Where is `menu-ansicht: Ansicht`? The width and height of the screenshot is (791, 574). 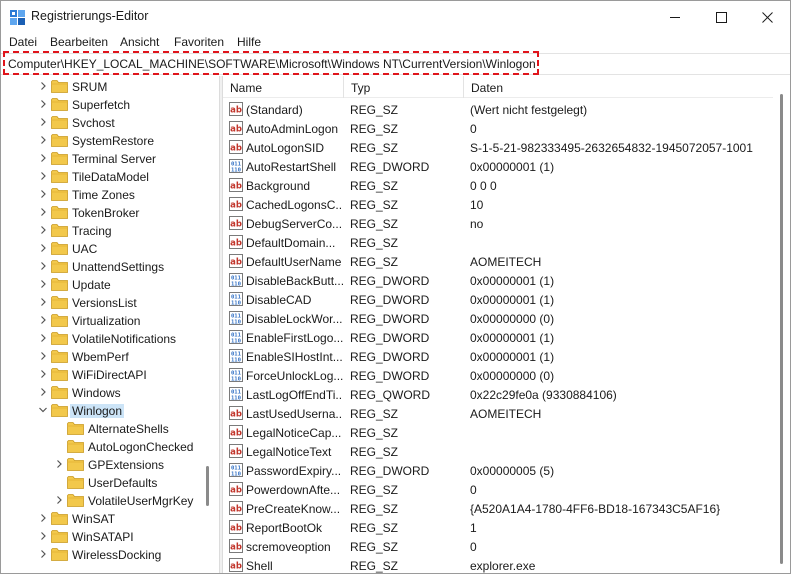 menu-ansicht: Ansicht is located at coordinates (139, 42).